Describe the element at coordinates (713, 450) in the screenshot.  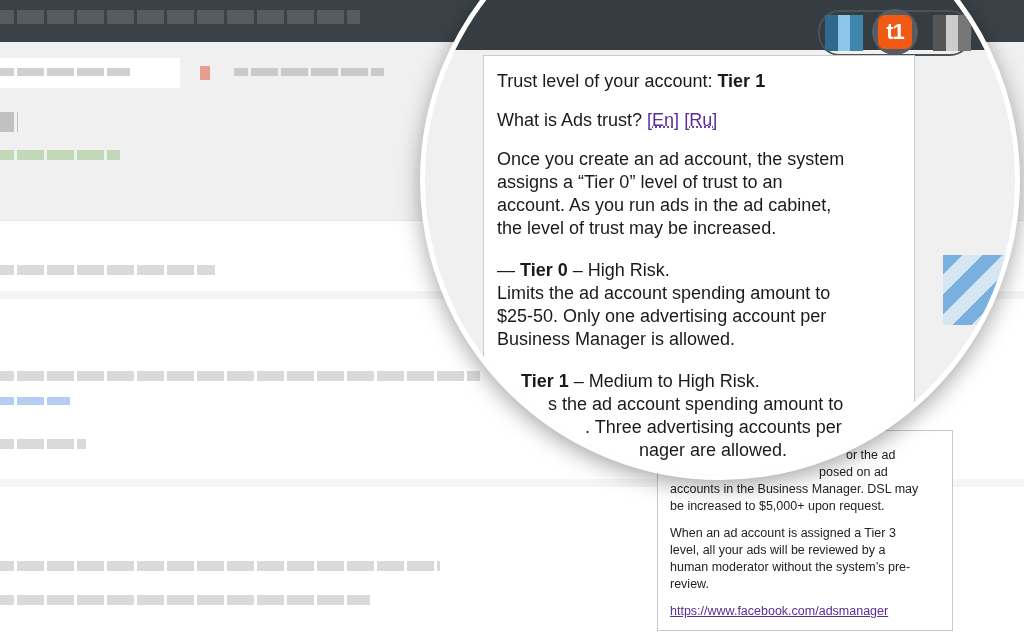
I see `text-line: nager are allowed.` at that location.